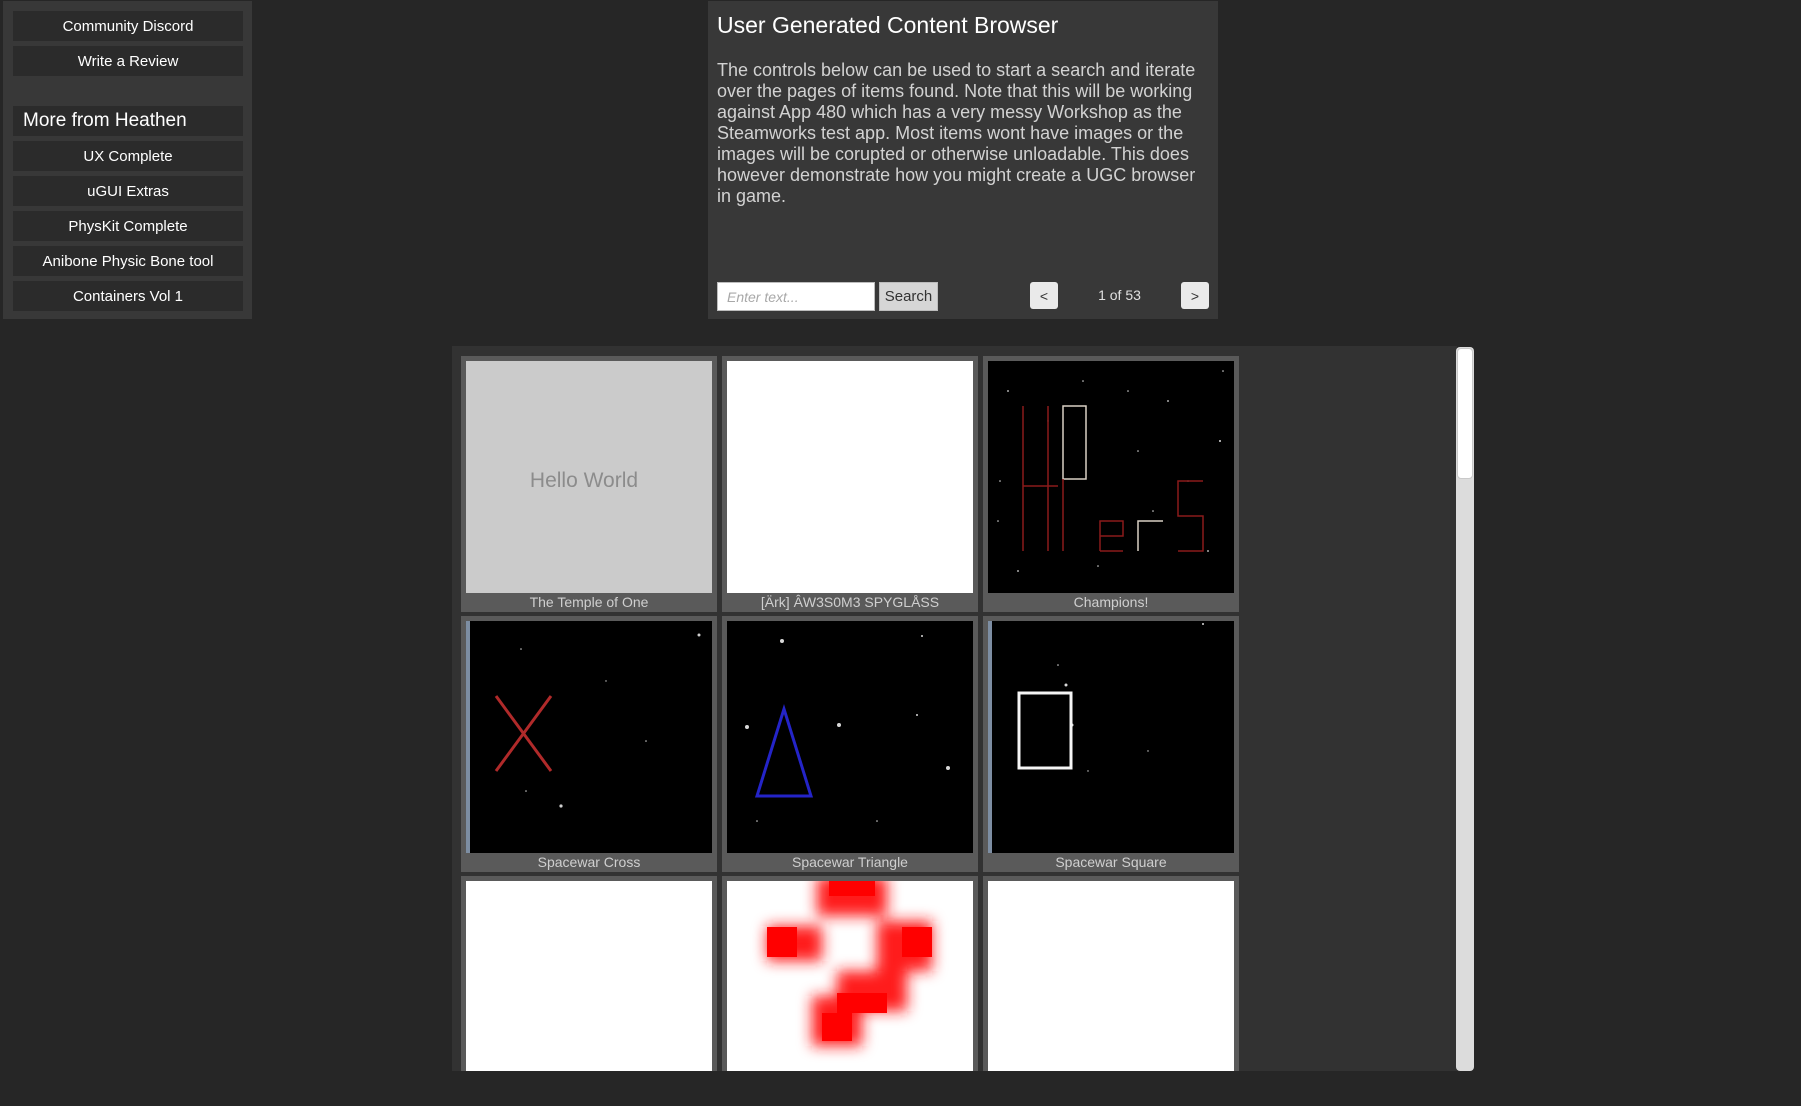 The height and width of the screenshot is (1106, 1801). Describe the element at coordinates (888, 25) in the screenshot. I see `page-title: User Generated Content Browser` at that location.